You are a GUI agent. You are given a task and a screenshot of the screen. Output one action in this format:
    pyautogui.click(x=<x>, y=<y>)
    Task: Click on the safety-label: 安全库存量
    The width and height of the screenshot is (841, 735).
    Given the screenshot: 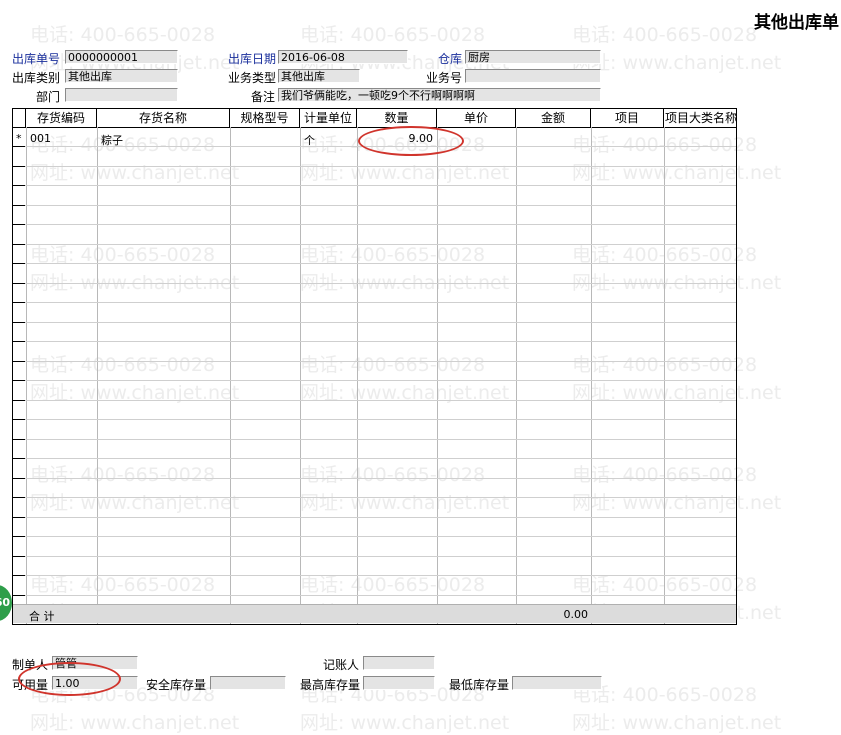 What is the action you would take?
    pyautogui.click(x=176, y=685)
    